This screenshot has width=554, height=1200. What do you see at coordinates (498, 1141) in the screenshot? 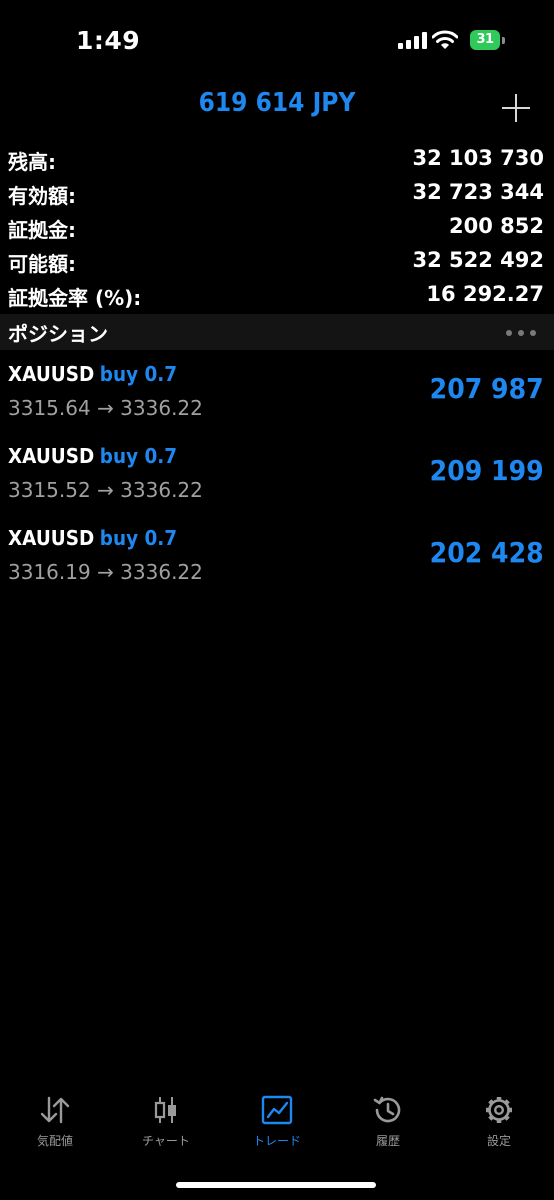
I see `tab-label: 設定` at bounding box center [498, 1141].